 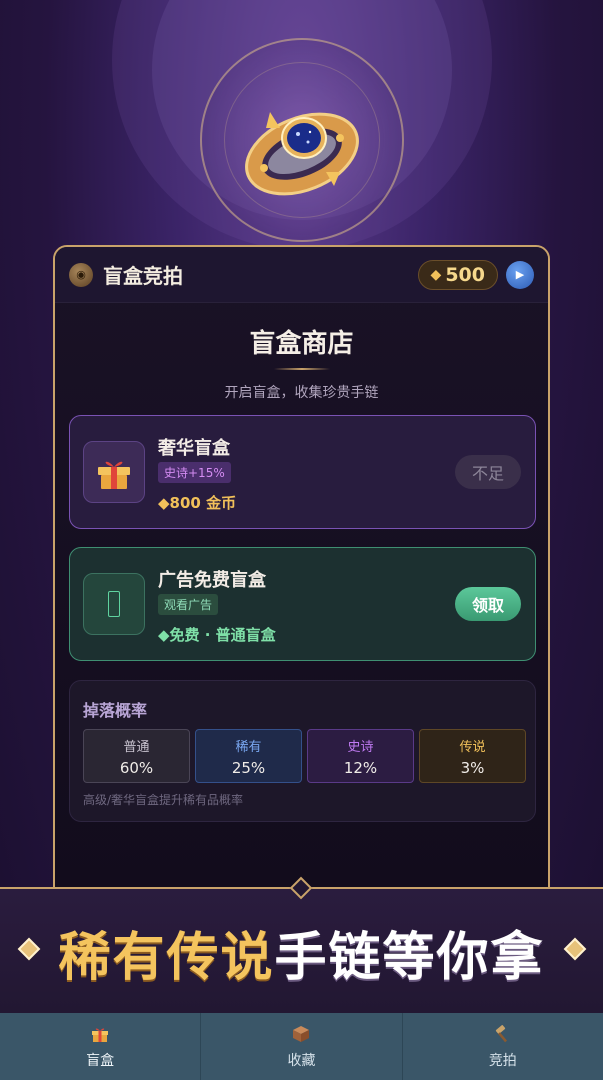 I want to click on insufficient-button: 不足, so click(x=488, y=472).